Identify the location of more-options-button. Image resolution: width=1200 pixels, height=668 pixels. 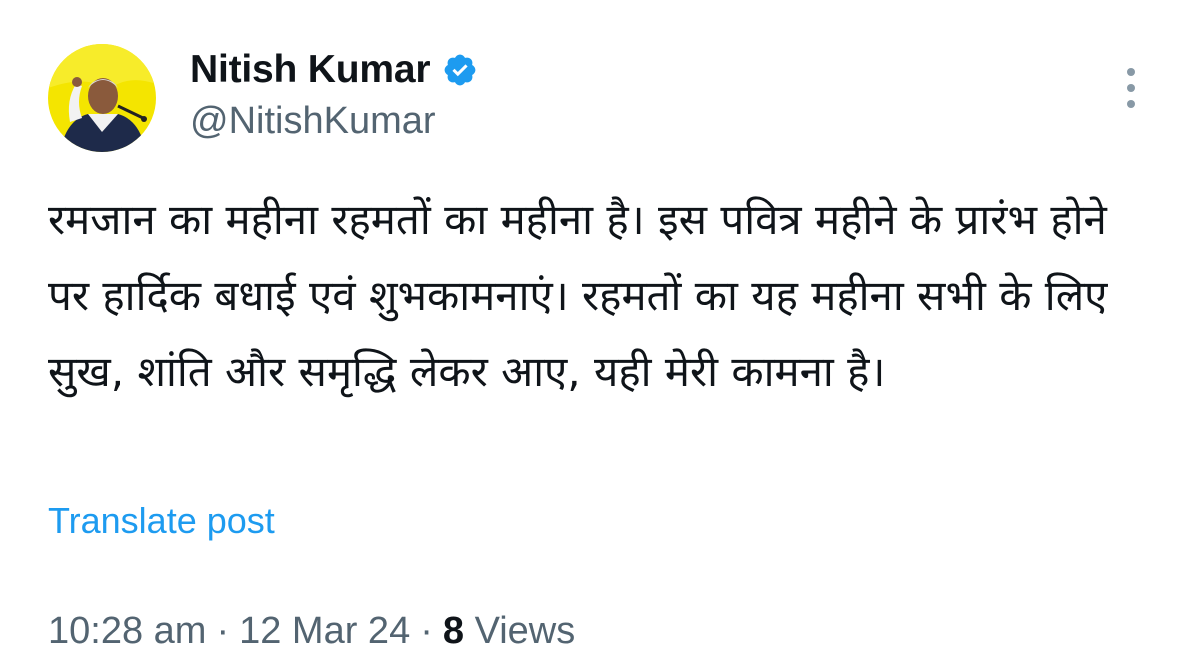
(1131, 88).